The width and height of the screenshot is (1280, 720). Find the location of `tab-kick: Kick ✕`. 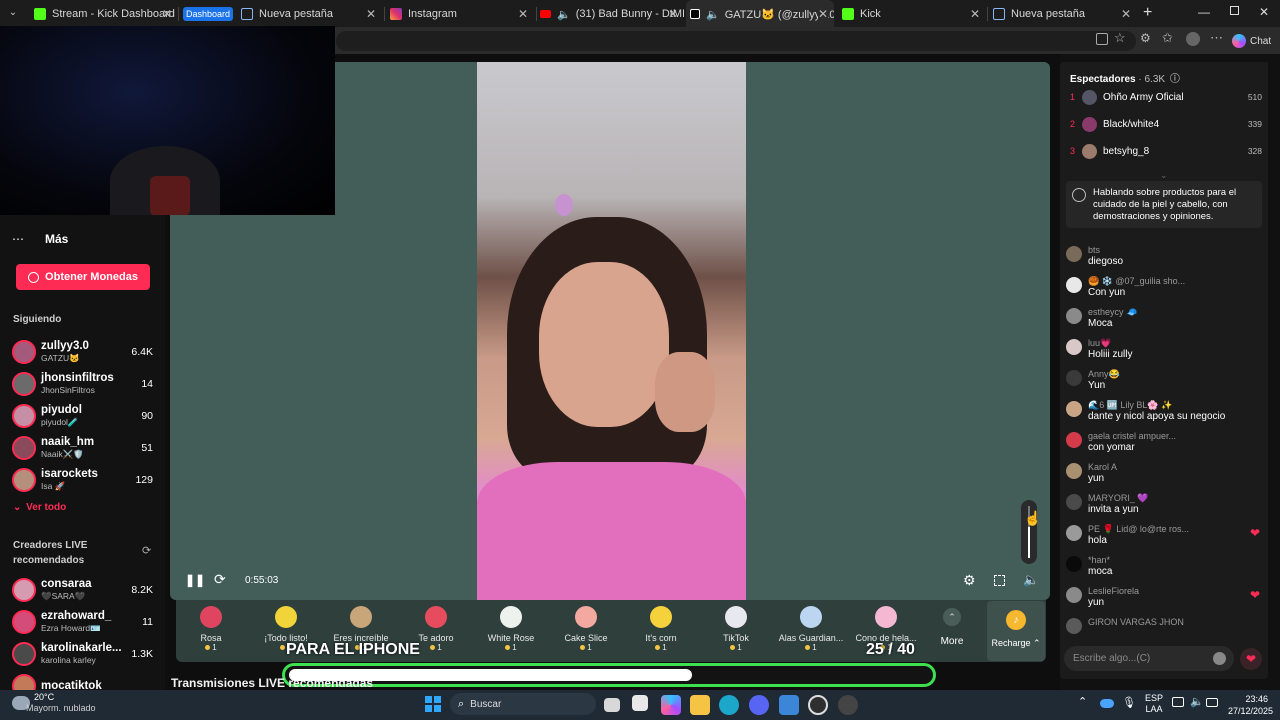

tab-kick: Kick ✕ is located at coordinates (912, 14).